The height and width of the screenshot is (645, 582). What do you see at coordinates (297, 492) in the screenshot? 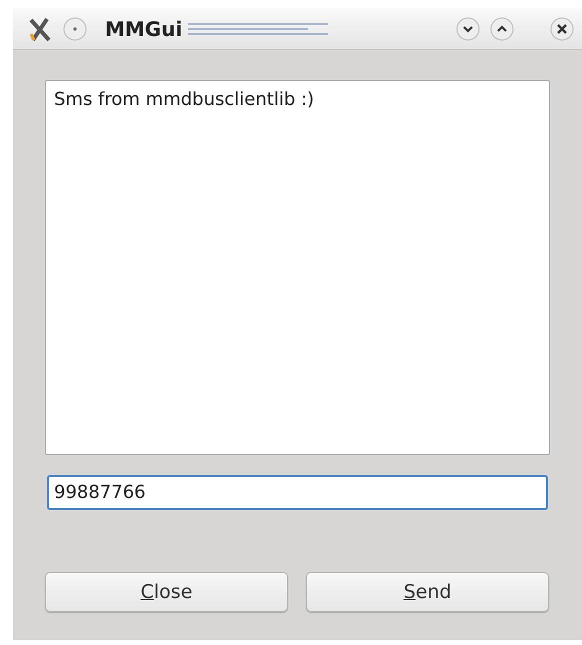
I see `number-field: 99887766` at bounding box center [297, 492].